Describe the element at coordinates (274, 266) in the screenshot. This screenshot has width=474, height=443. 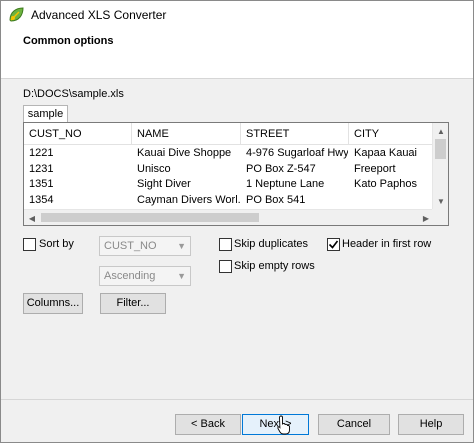
I see `skip-empty-rows-label: Skip empty rows` at that location.